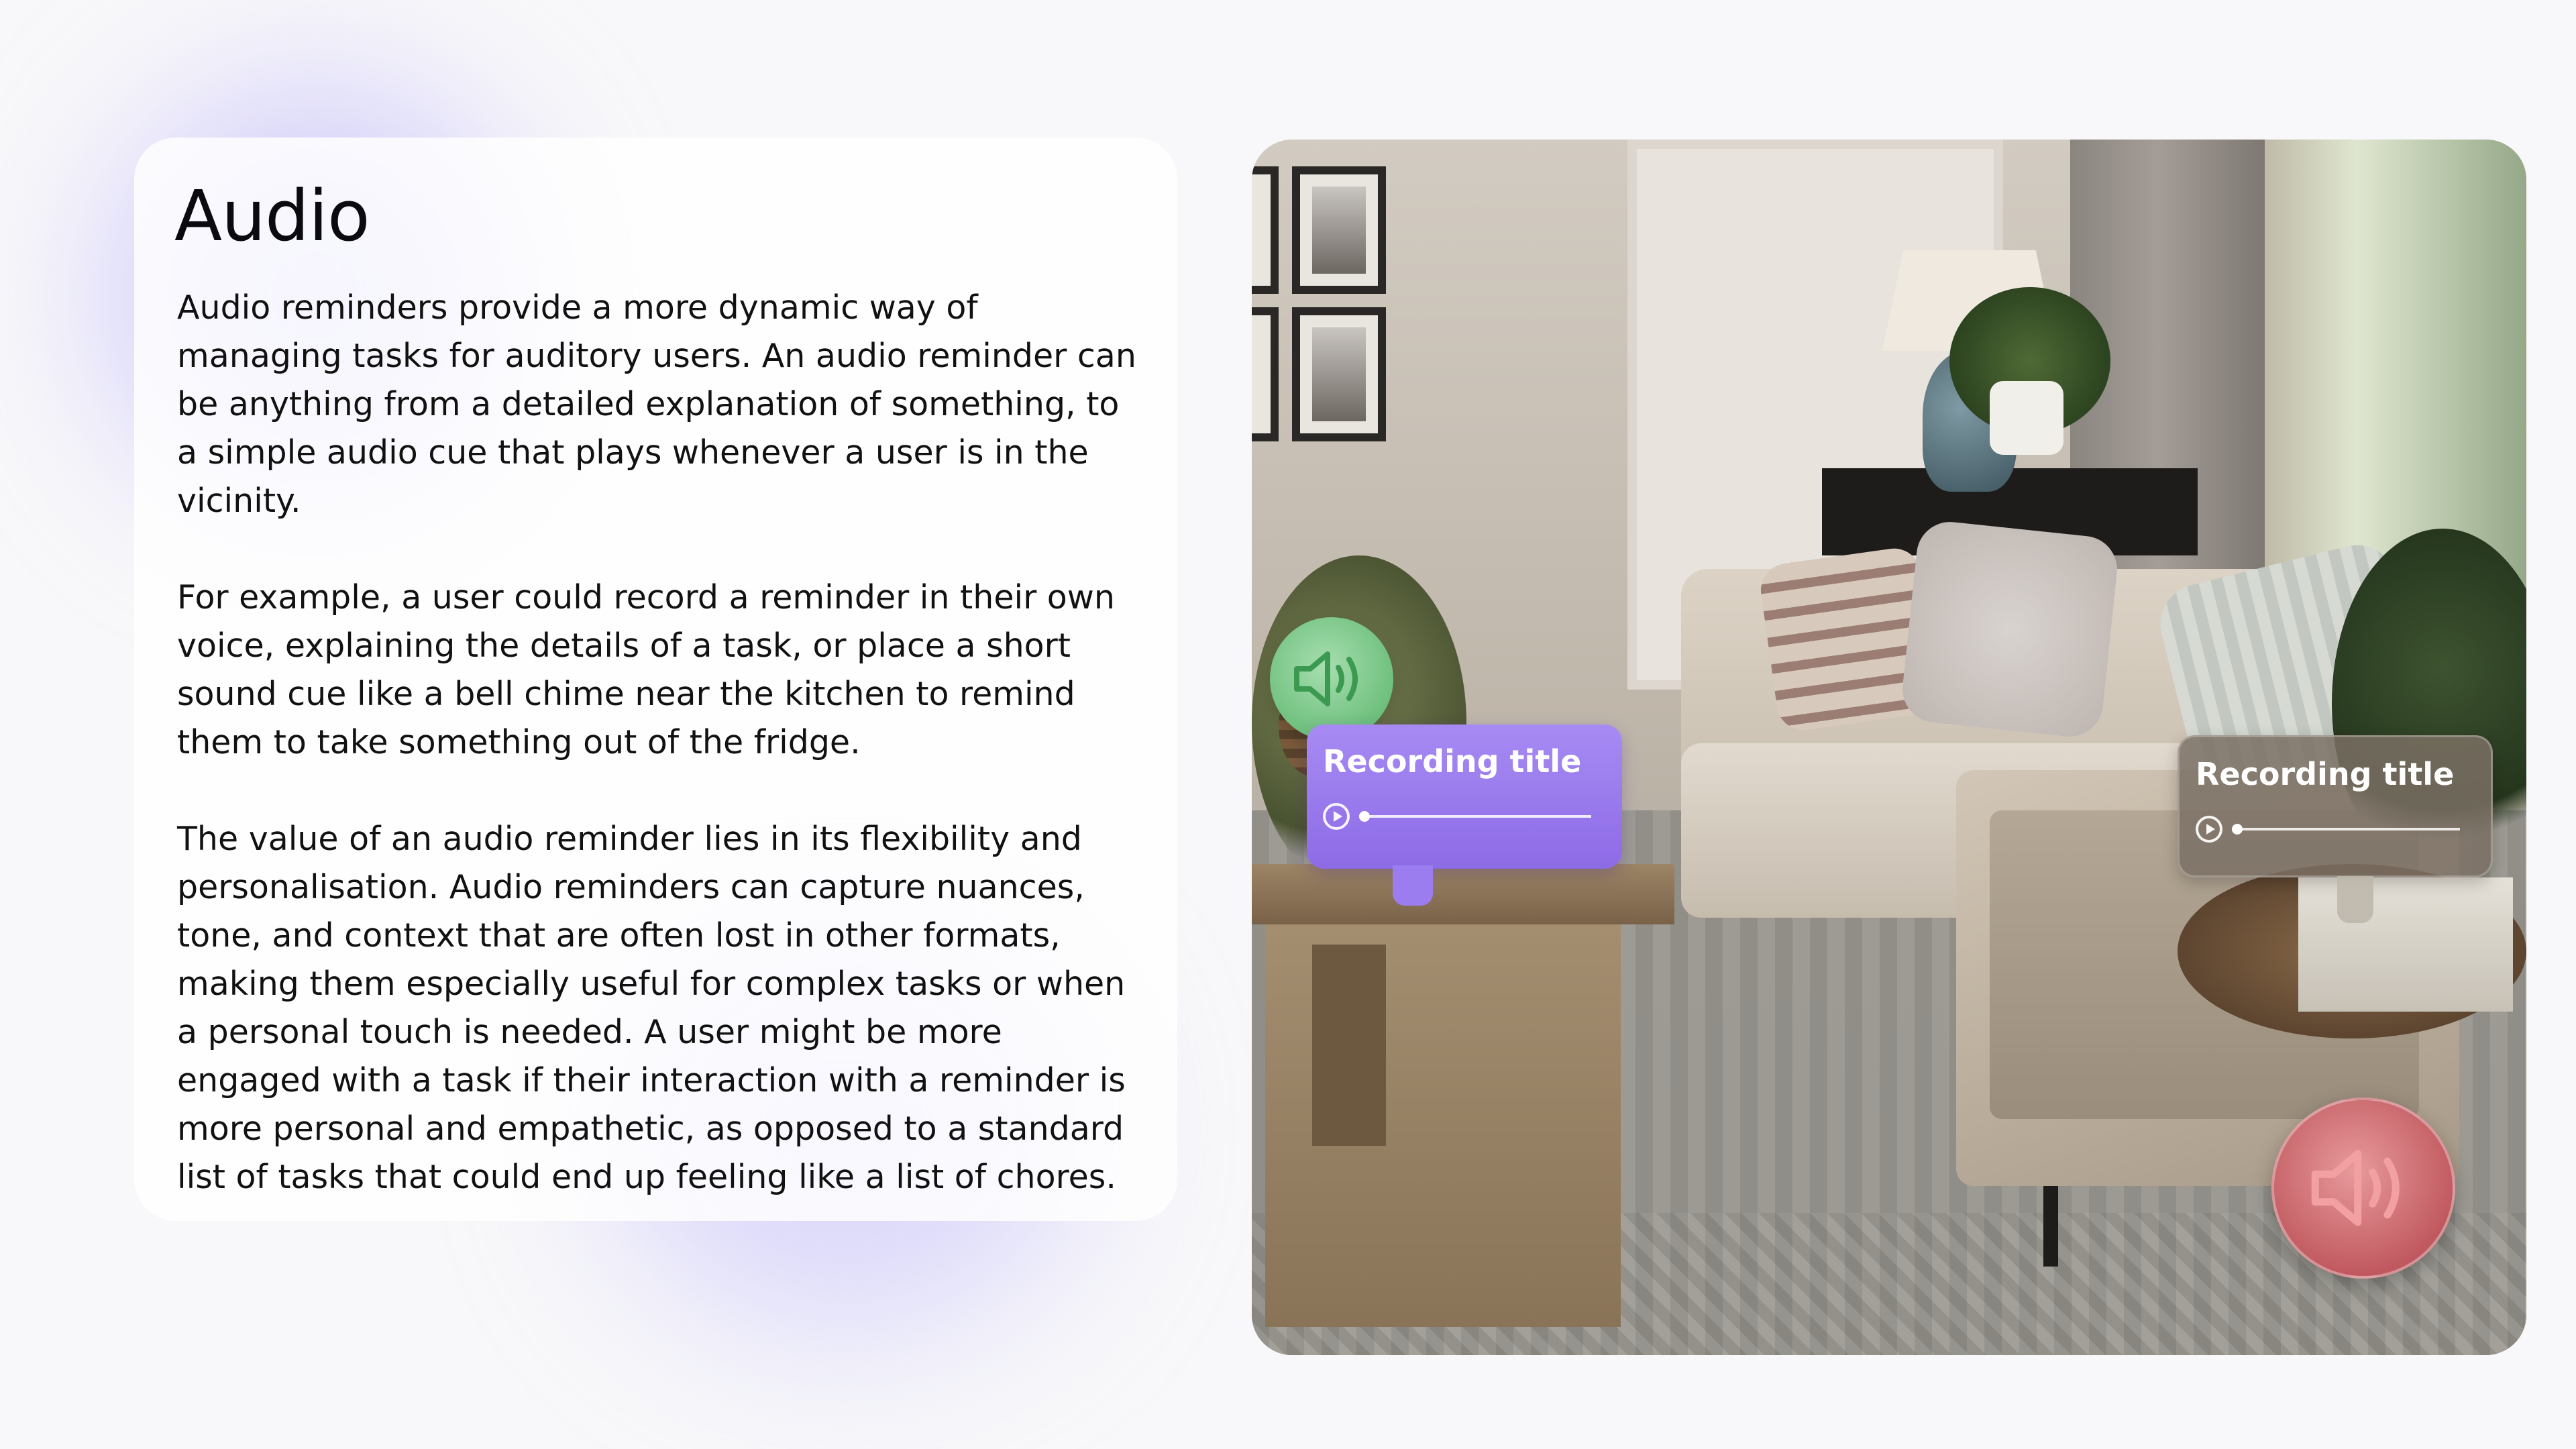  Describe the element at coordinates (272, 216) in the screenshot. I see `page-title: Audio` at that location.